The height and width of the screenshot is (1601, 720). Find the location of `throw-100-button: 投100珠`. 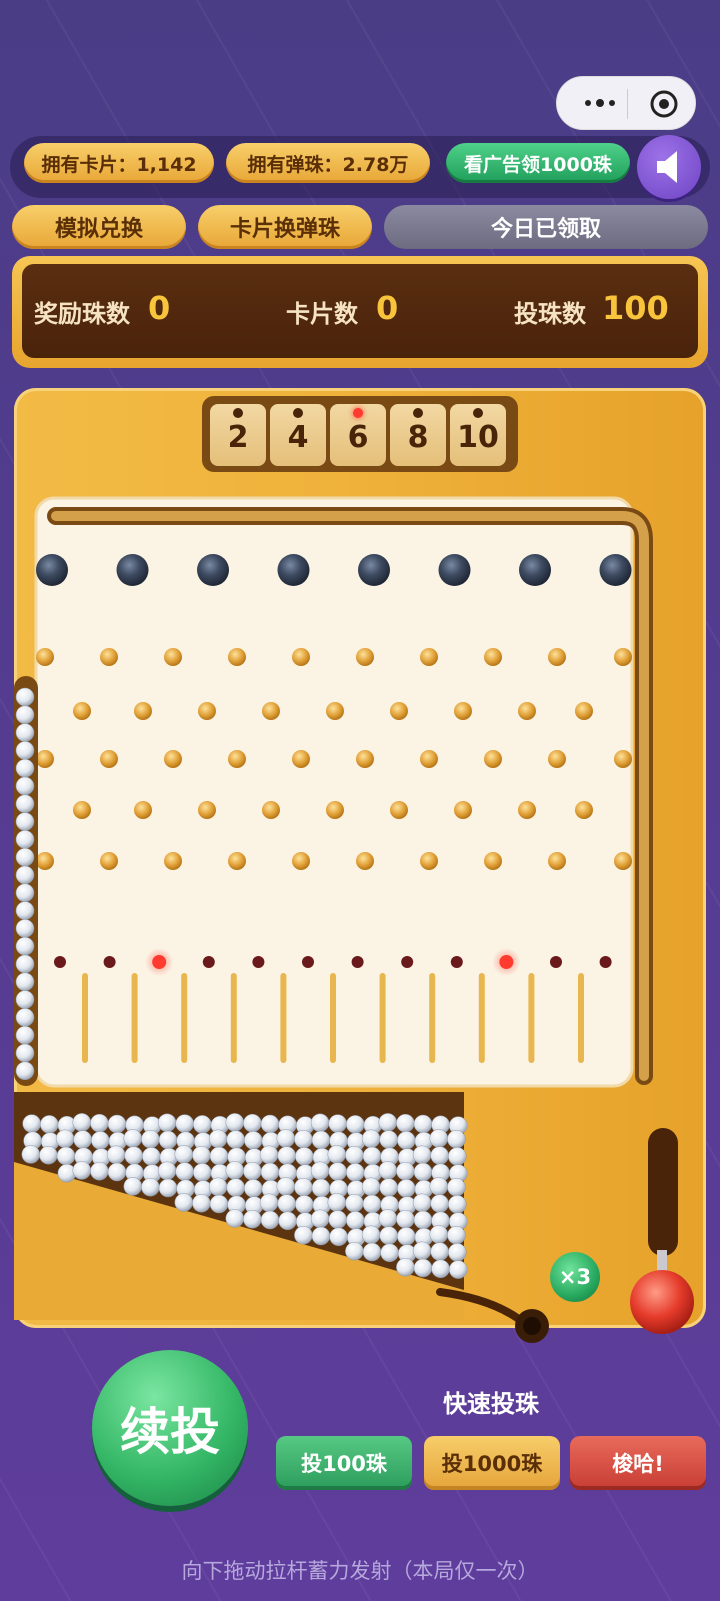

throw-100-button: 投100珠 is located at coordinates (344, 1463).